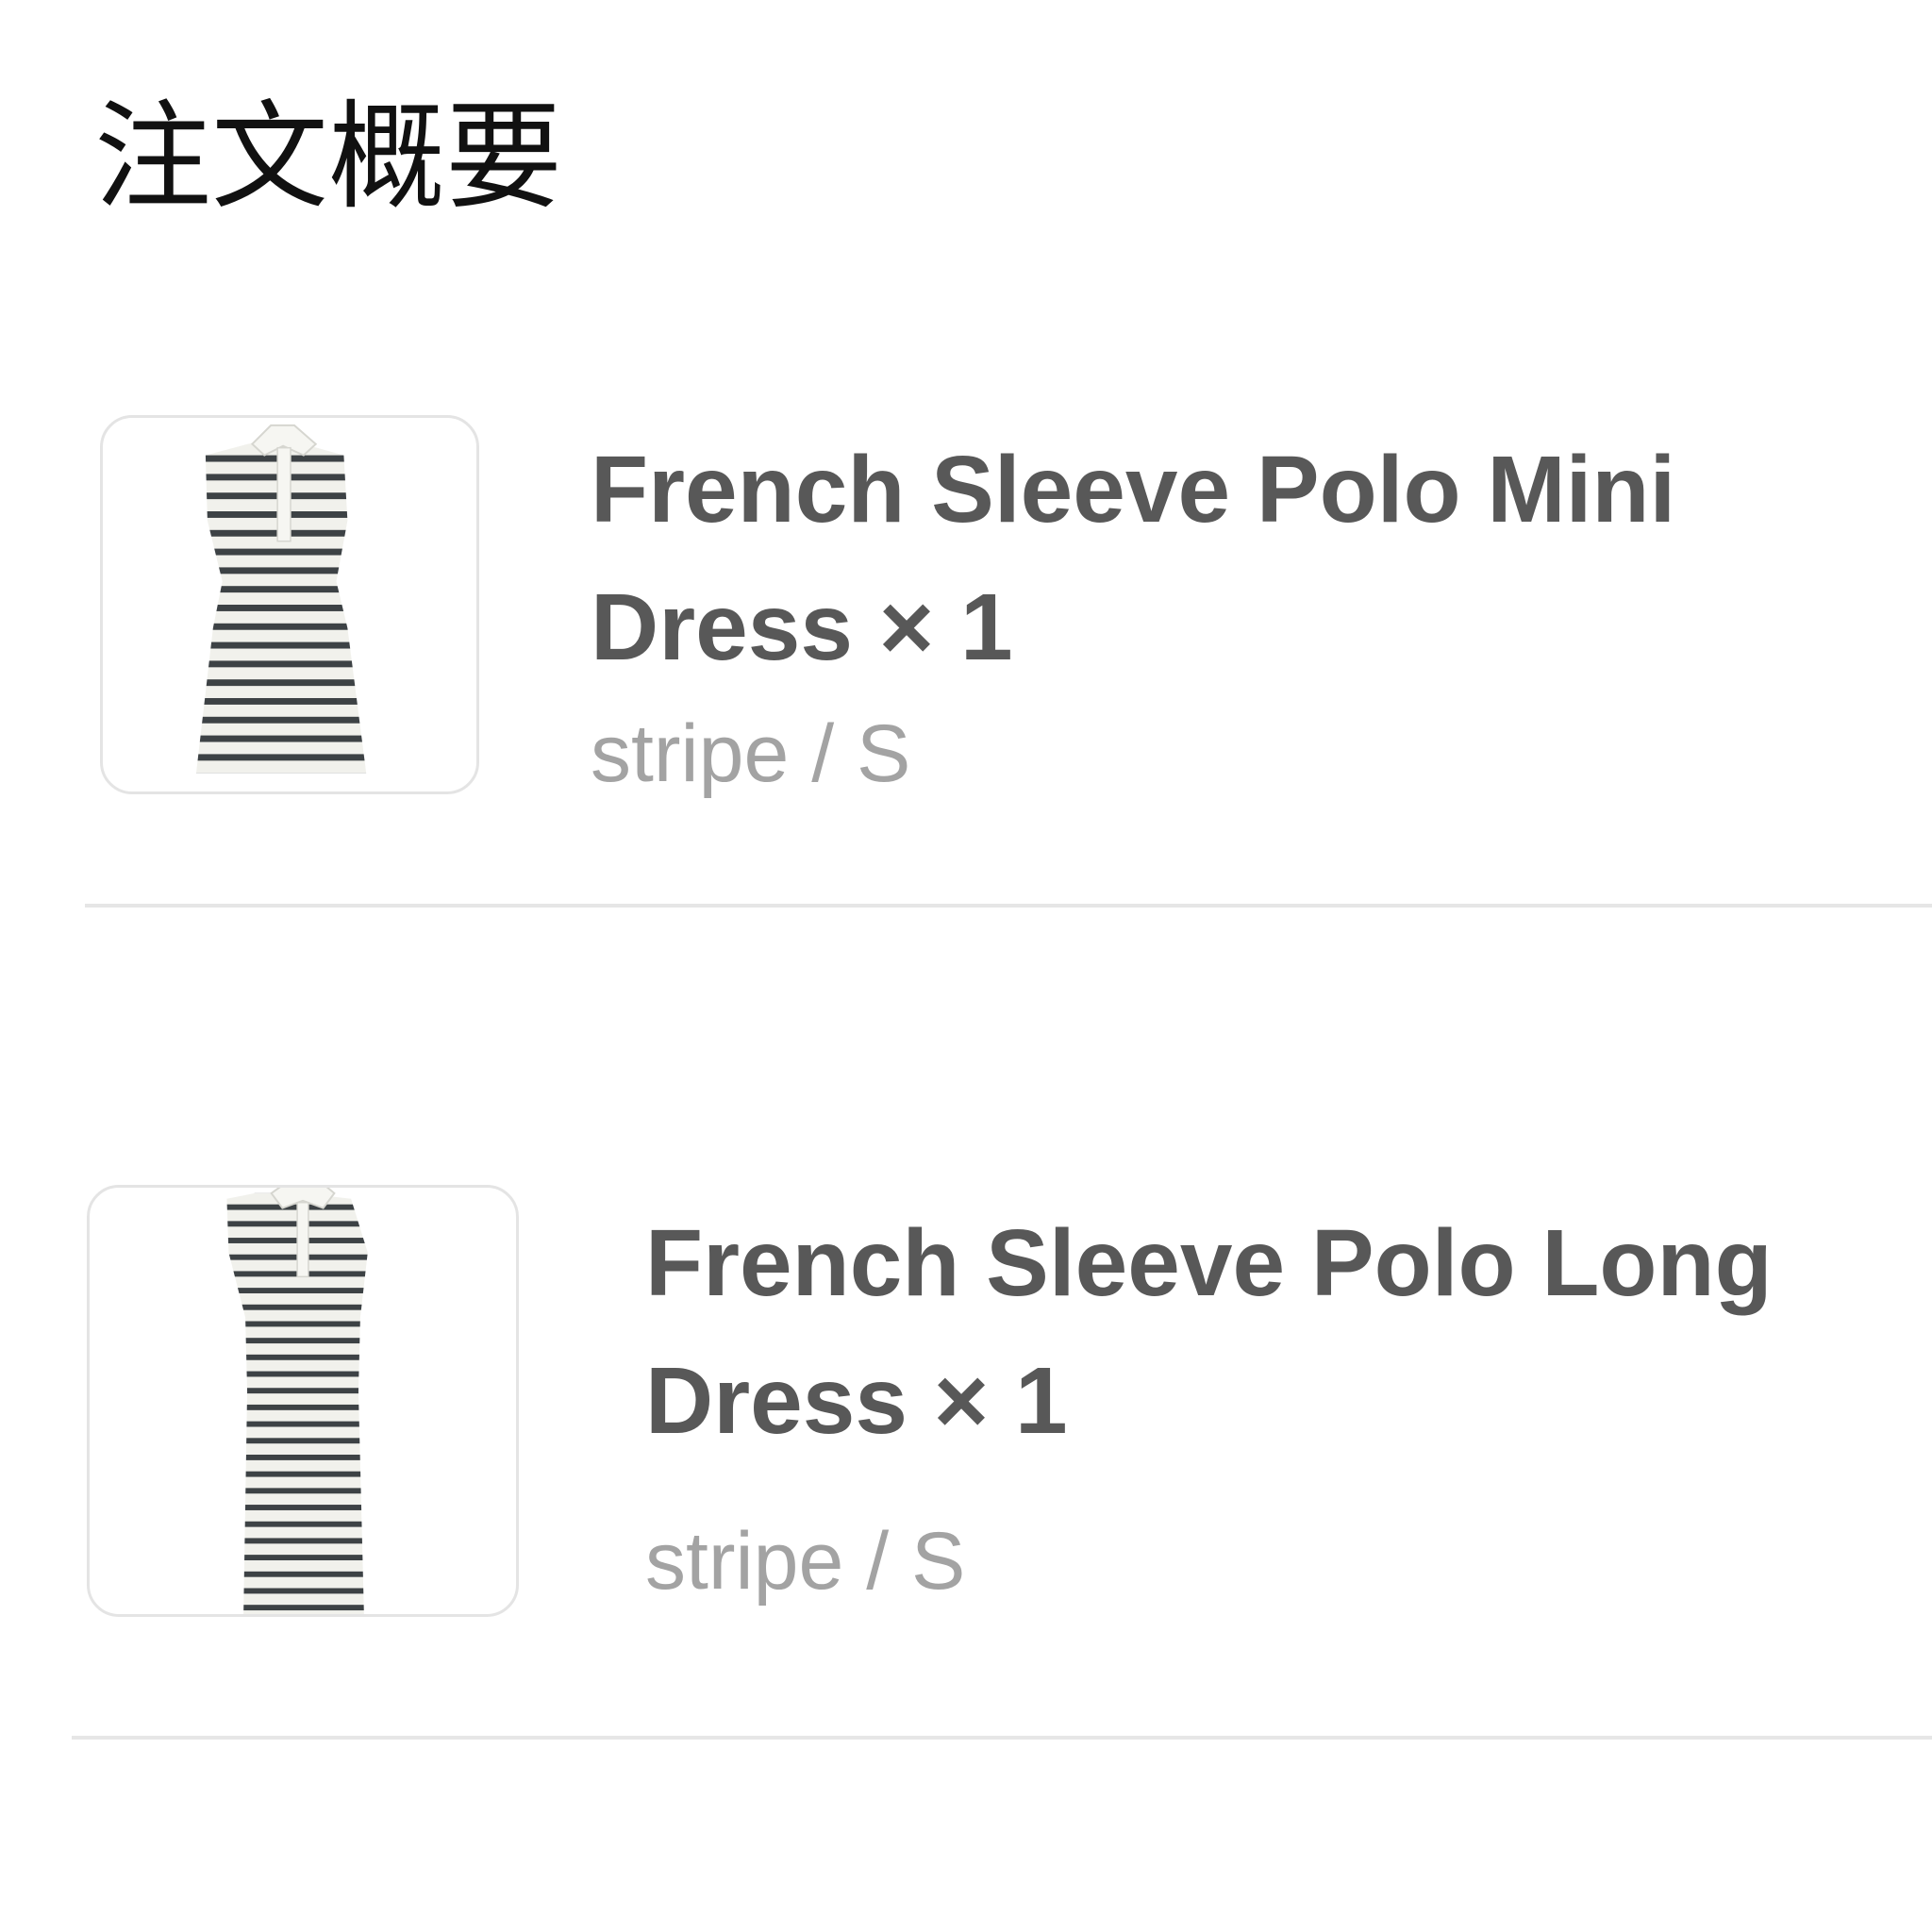 This screenshot has height=1932, width=1932. Describe the element at coordinates (282, 599) in the screenshot. I see `striped-mini-dress-image` at that location.